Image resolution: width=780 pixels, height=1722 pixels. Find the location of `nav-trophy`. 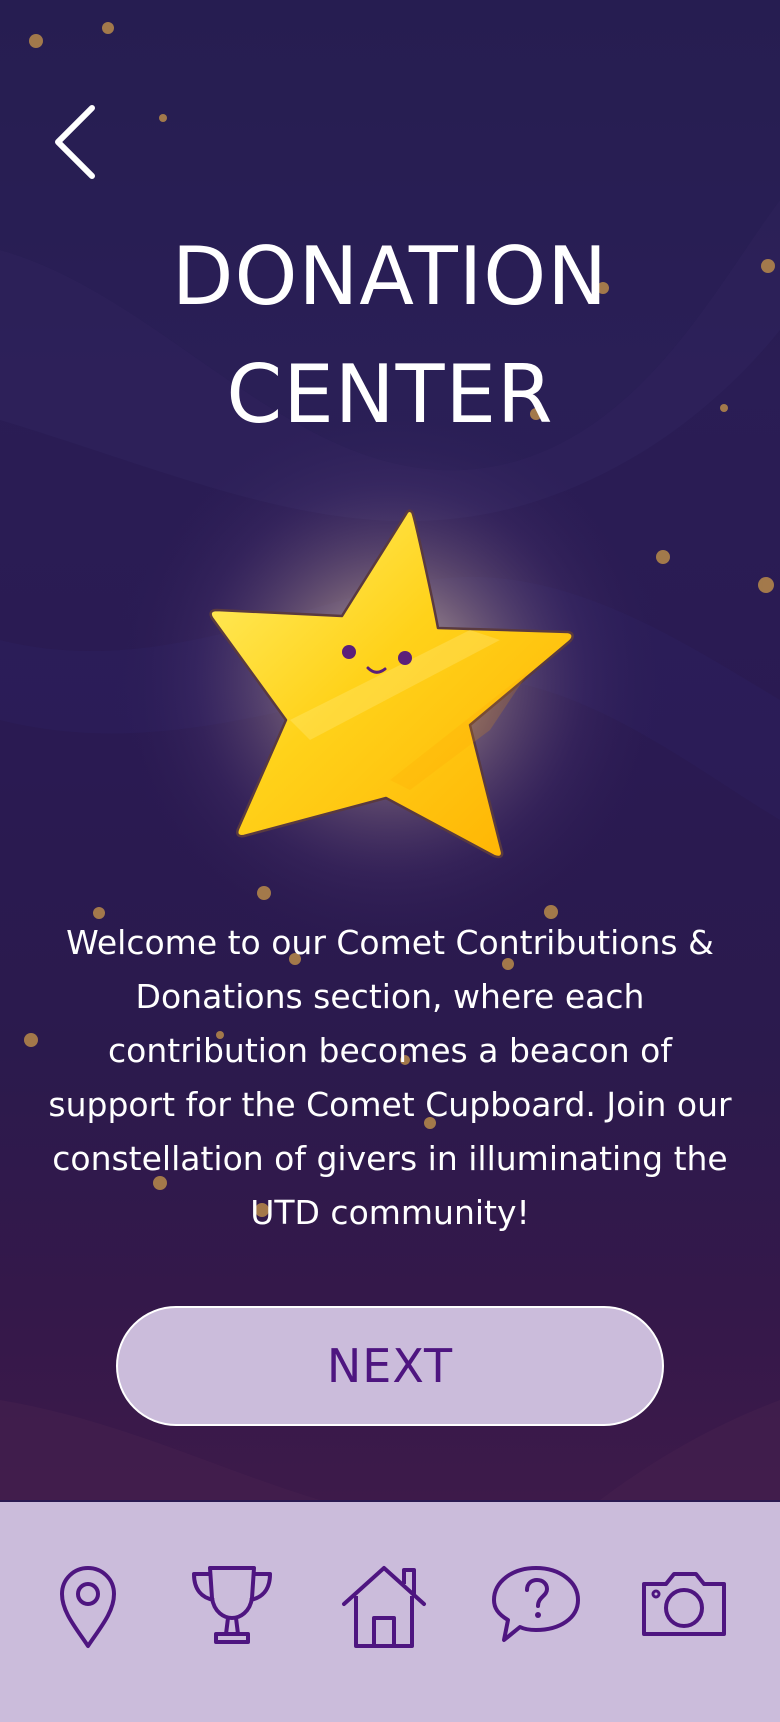

nav-trophy is located at coordinates (232, 1604).